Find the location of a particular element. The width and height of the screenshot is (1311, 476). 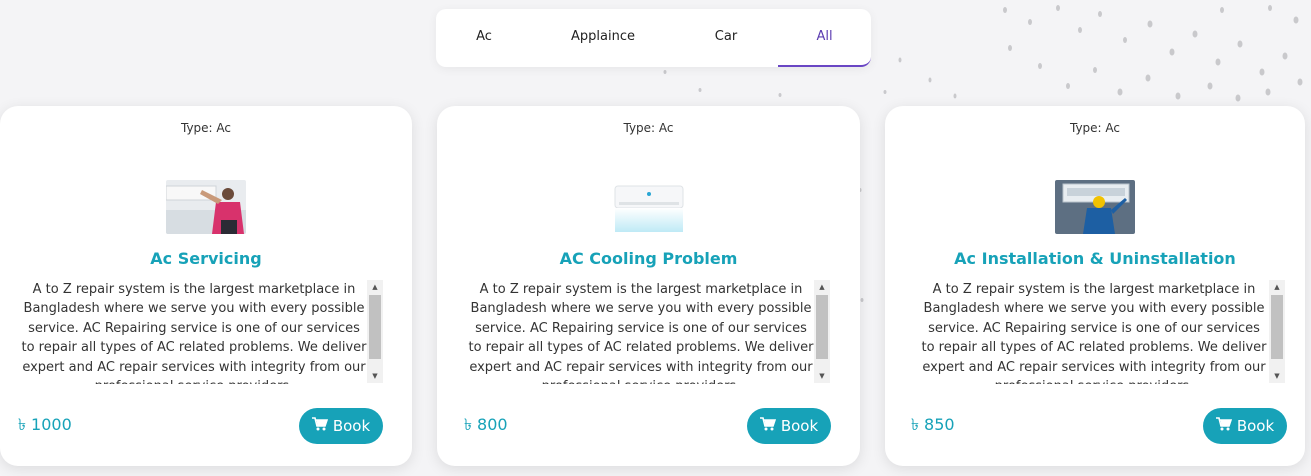

tab-applaince: Applaince is located at coordinates (603, 38).